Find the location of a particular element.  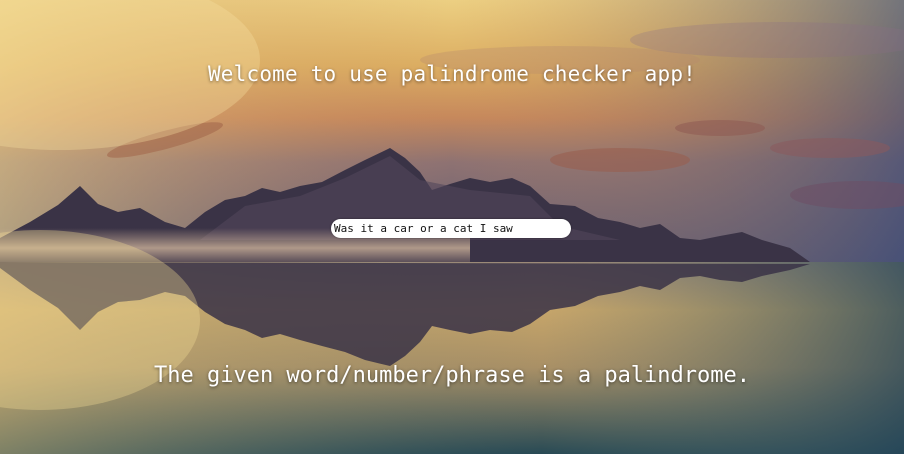

palindrome-input is located at coordinates (451, 228).